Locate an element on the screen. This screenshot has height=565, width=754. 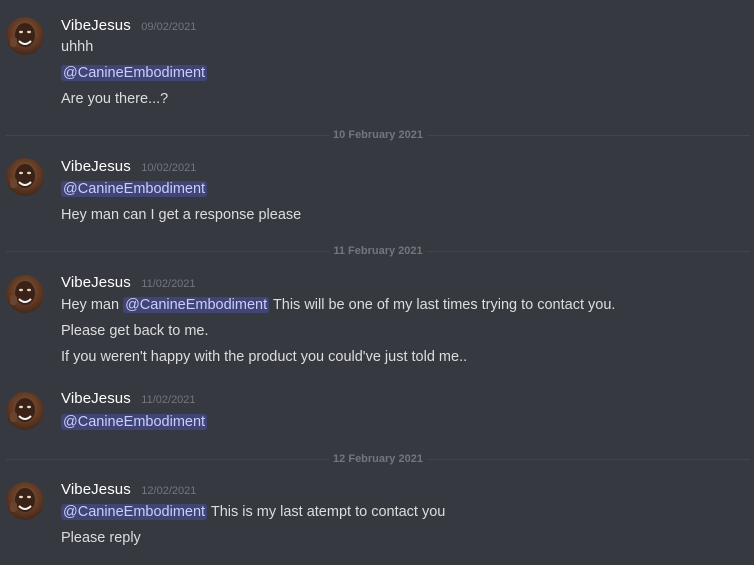
date-divider: 12 February 2021 is located at coordinates (378, 459).